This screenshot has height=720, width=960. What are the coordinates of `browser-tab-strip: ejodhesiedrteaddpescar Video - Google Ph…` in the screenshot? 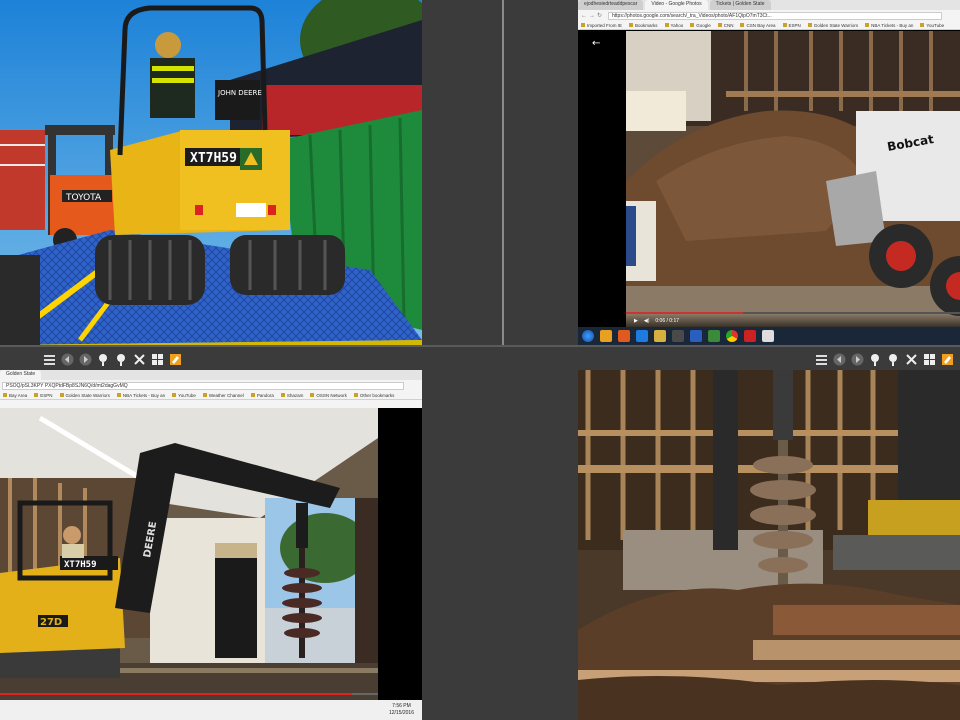 It's located at (769, 5).